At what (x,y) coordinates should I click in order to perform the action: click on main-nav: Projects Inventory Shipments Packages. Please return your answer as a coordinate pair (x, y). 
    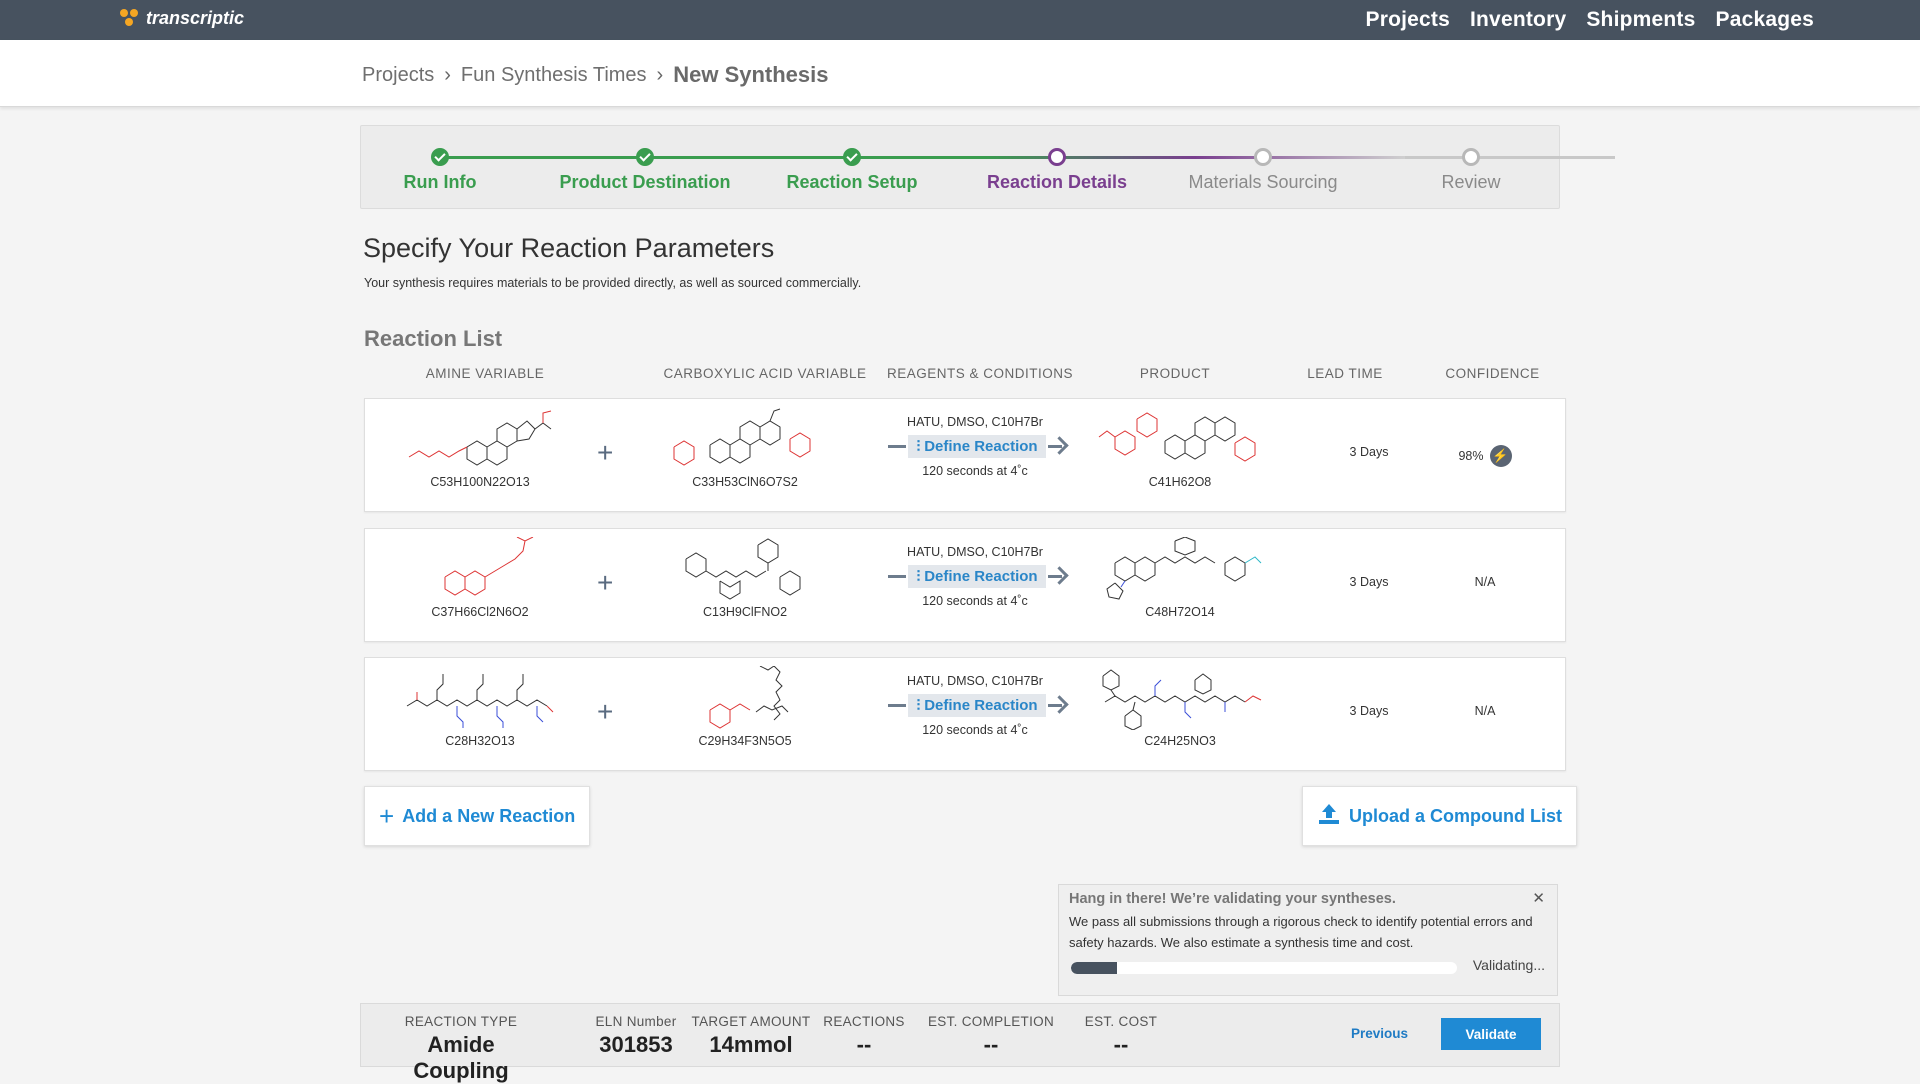
    Looking at the image, I should click on (1590, 20).